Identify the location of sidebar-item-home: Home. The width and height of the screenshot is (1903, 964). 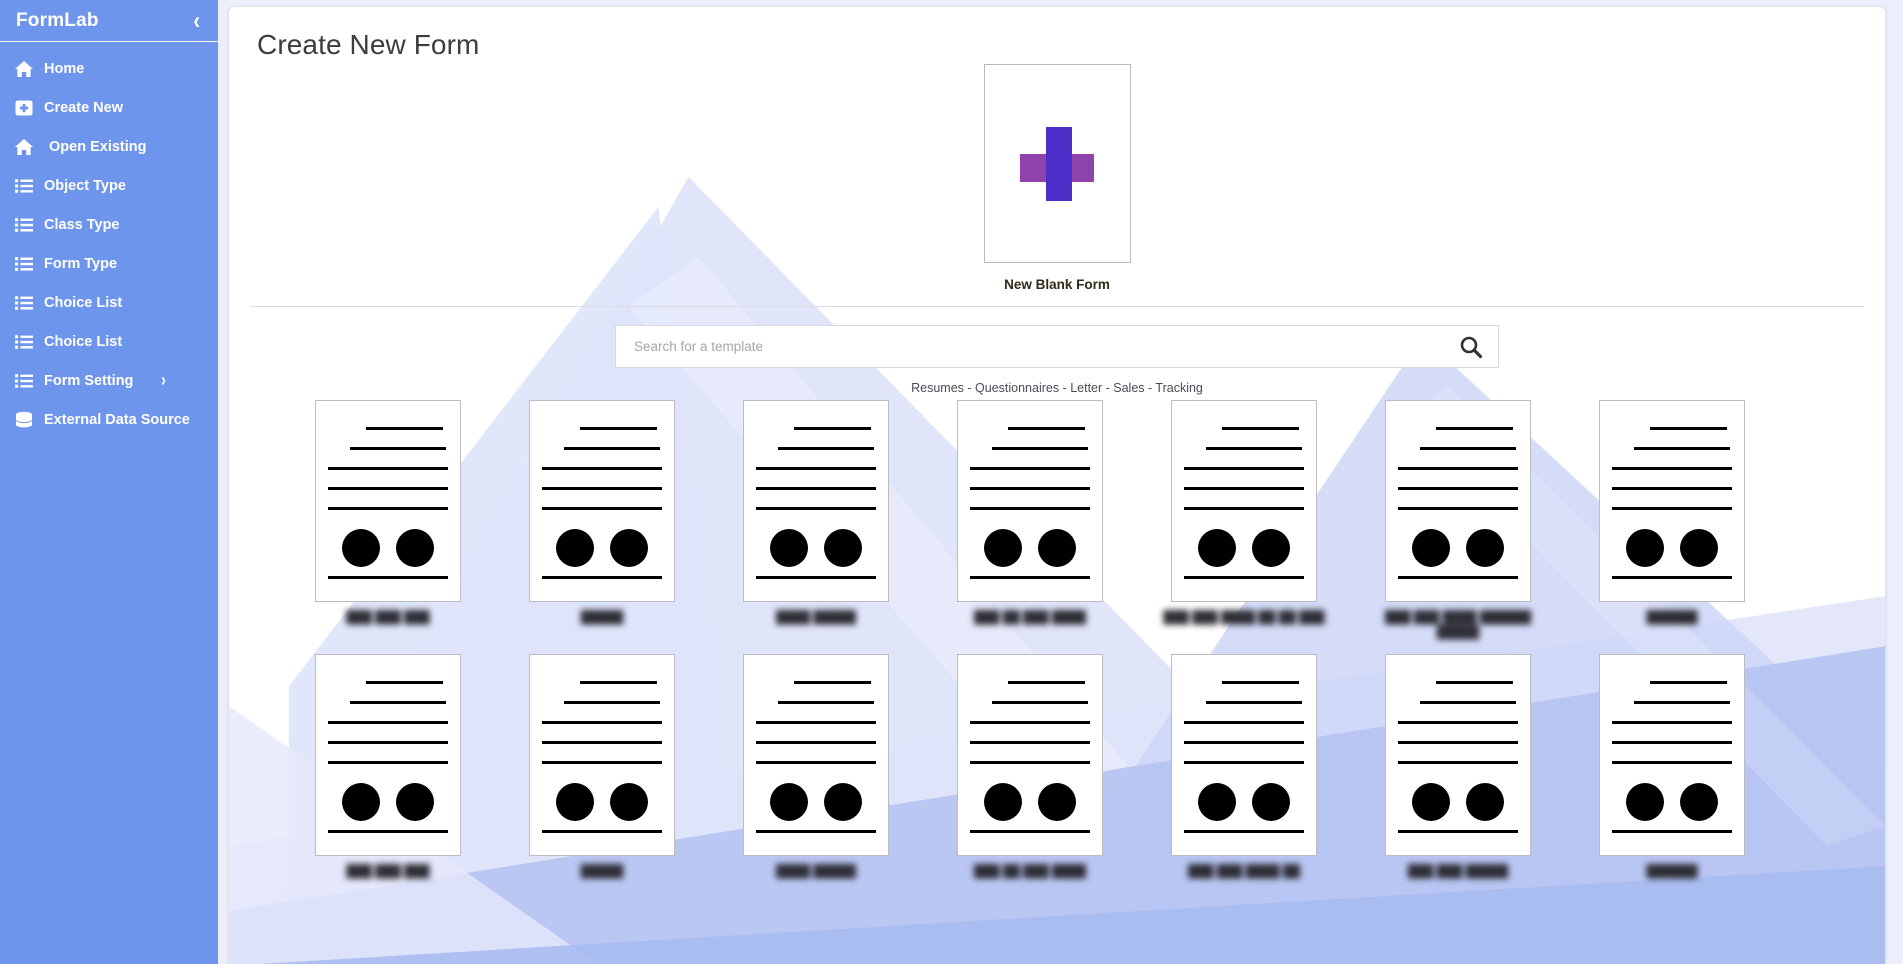
(109, 68).